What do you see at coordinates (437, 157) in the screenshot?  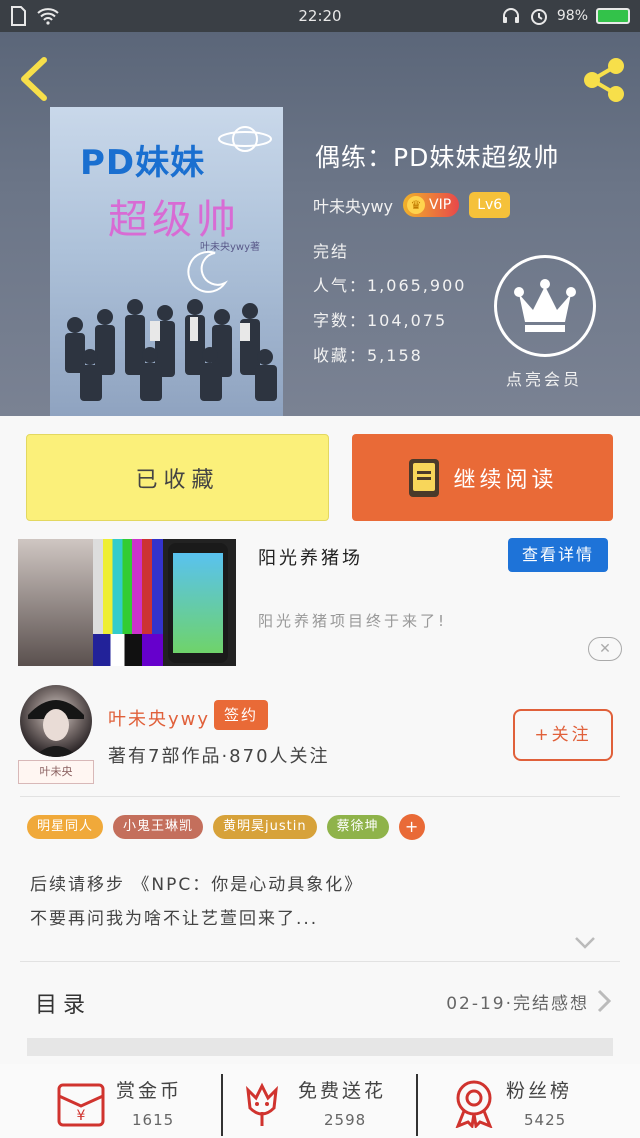 I see `book-title: 偶练：PD妹妹超级帅` at bounding box center [437, 157].